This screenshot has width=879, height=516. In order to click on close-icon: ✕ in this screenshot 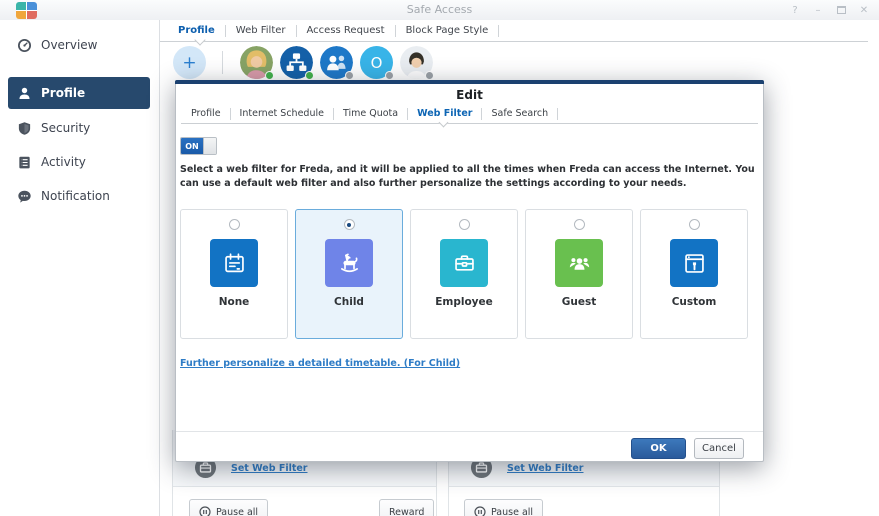, I will do `click(864, 10)`.